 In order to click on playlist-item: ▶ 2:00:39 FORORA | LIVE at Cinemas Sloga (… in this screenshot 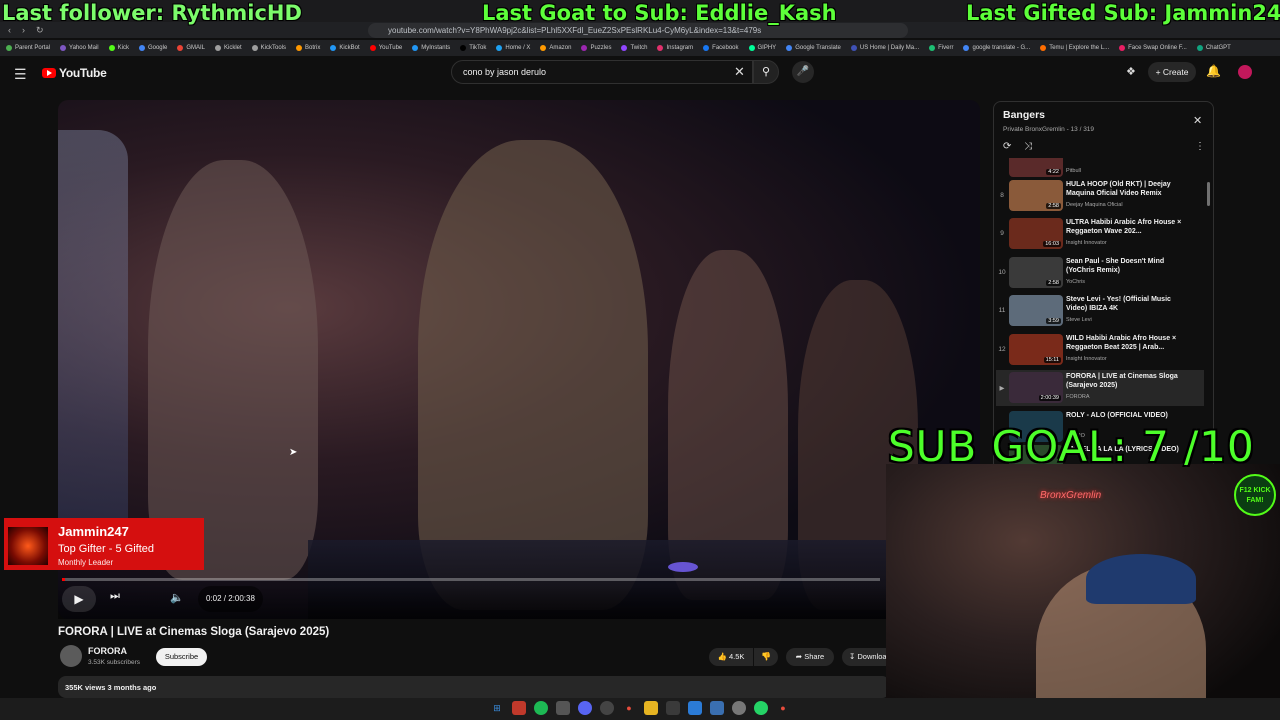, I will do `click(1100, 388)`.